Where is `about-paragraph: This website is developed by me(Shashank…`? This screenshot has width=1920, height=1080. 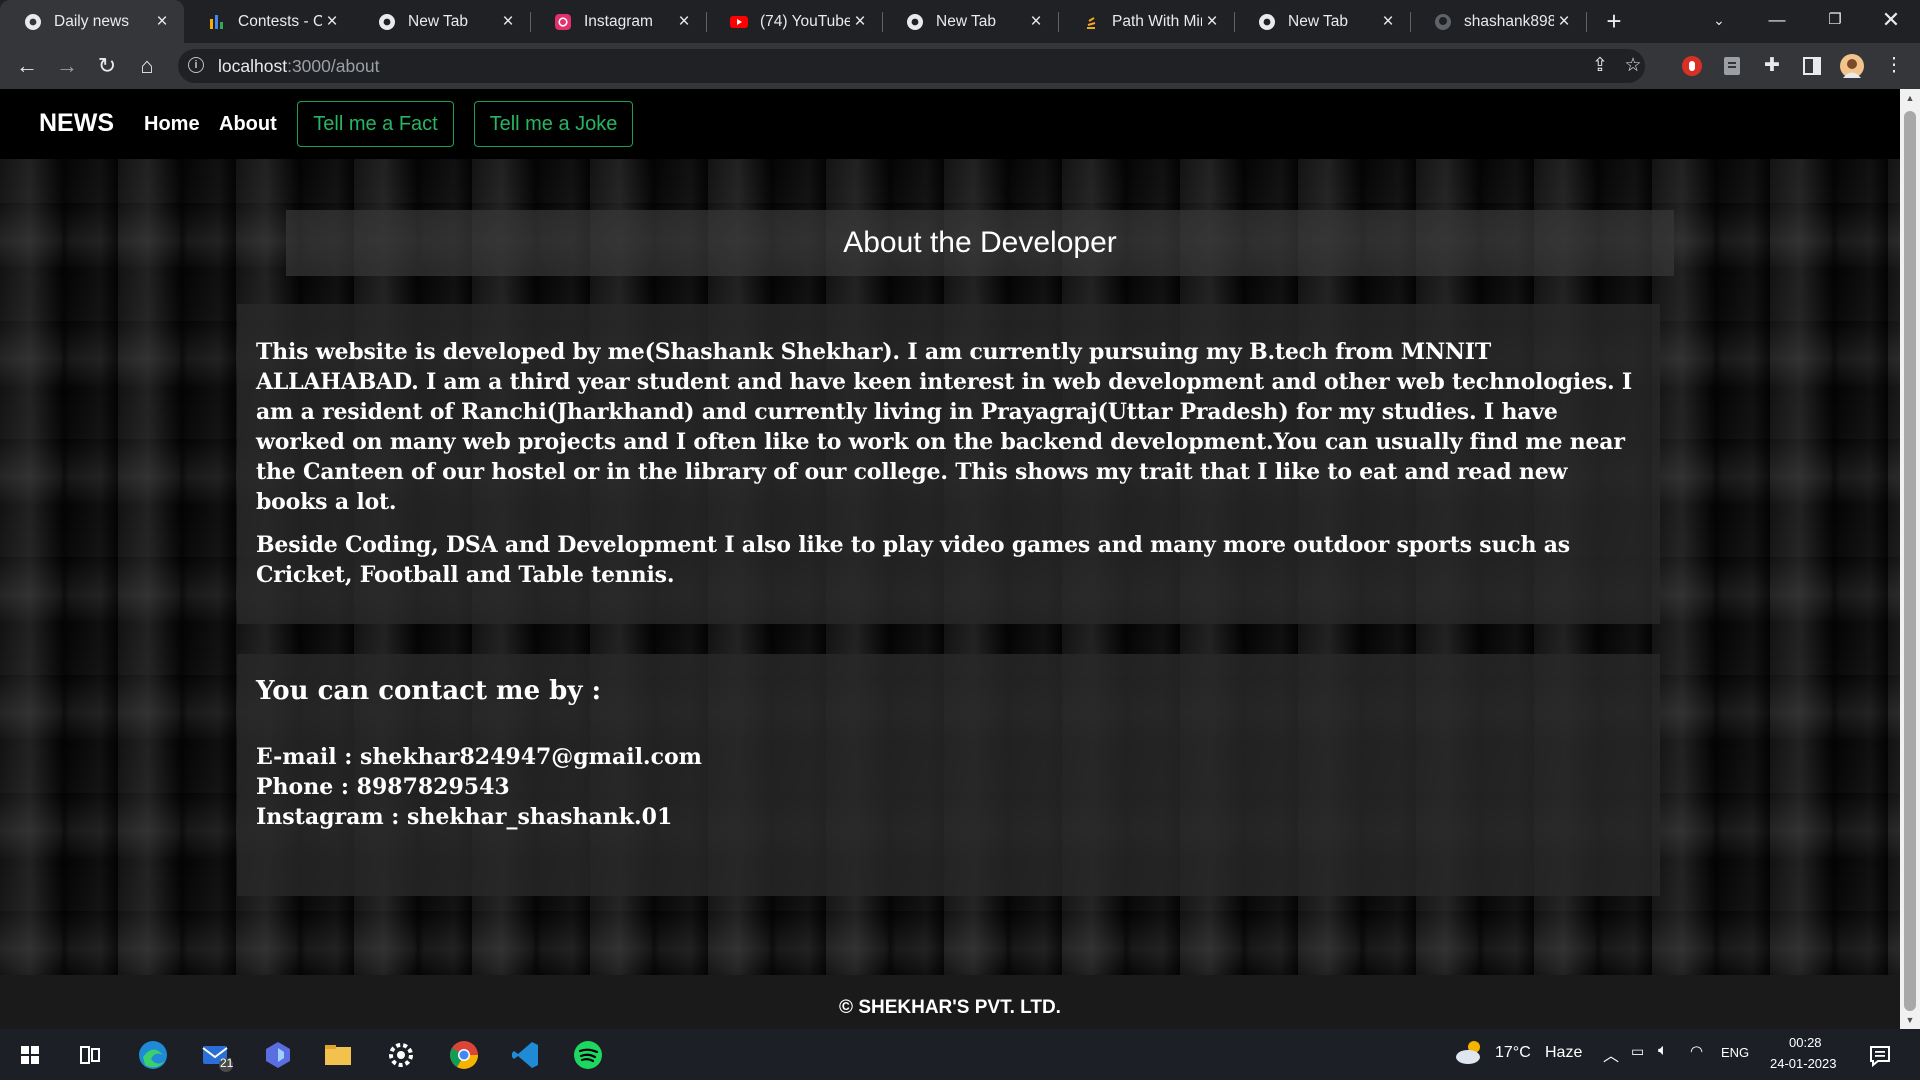 about-paragraph: This website is developed by me(Shashank… is located at coordinates (944, 427).